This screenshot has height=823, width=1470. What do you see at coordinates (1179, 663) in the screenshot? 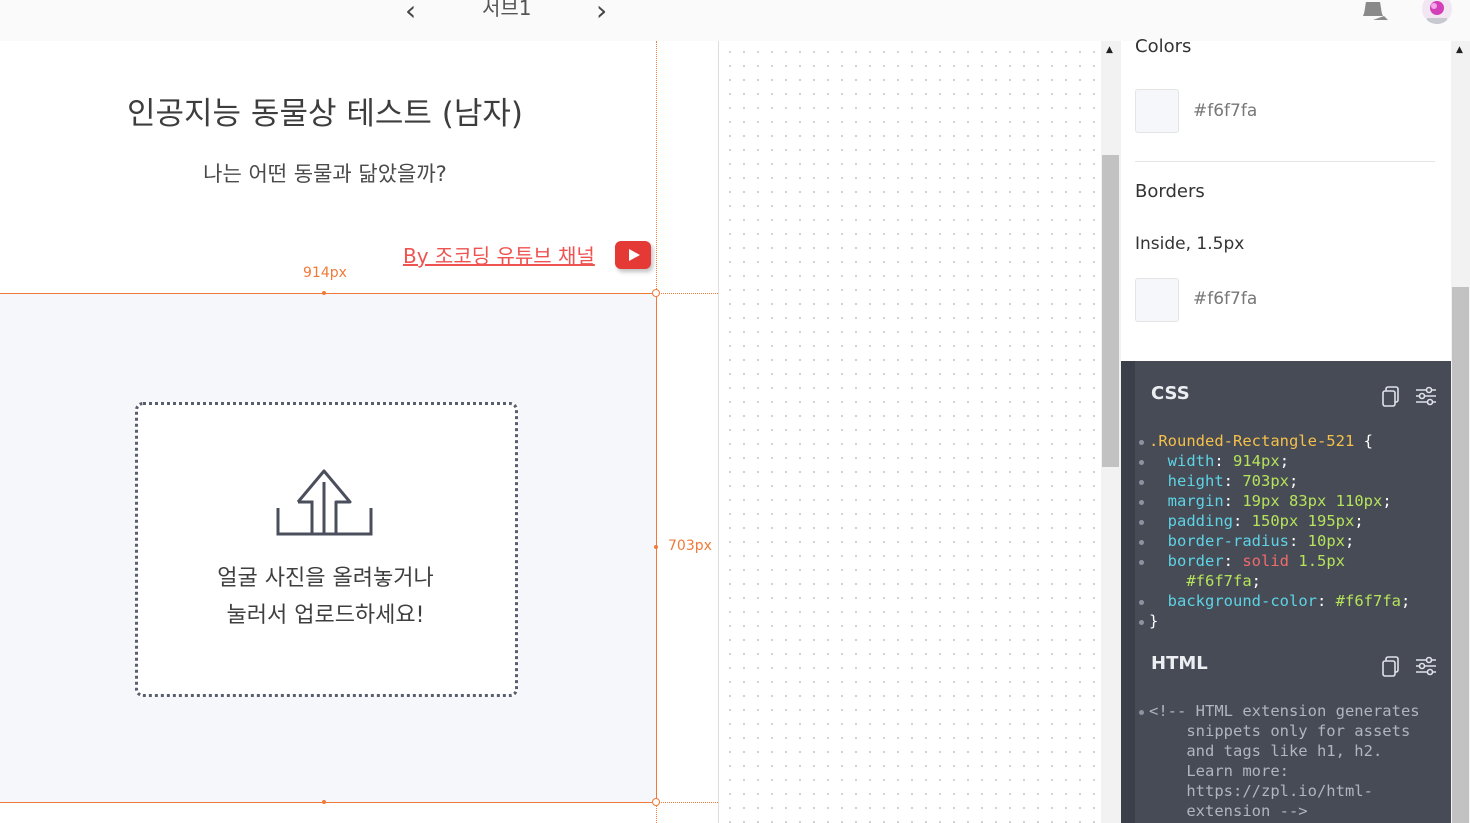
I see `html-heading: HTML` at bounding box center [1179, 663].